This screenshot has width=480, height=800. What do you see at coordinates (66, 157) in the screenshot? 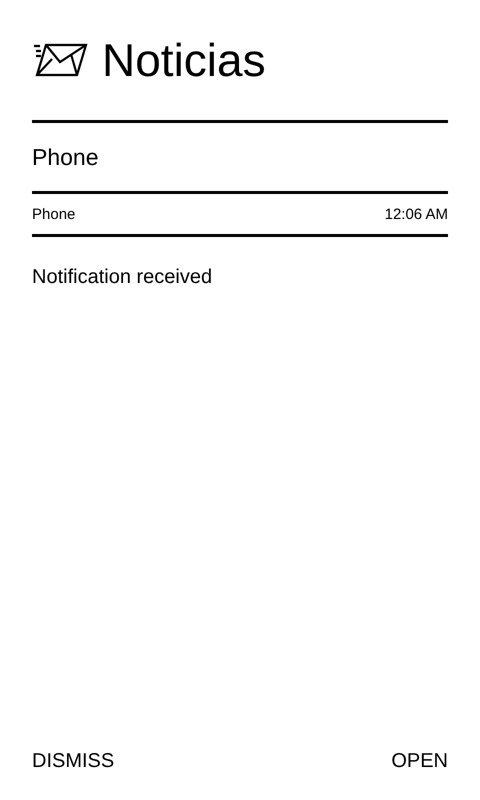
I see `notification-title: Phone` at bounding box center [66, 157].